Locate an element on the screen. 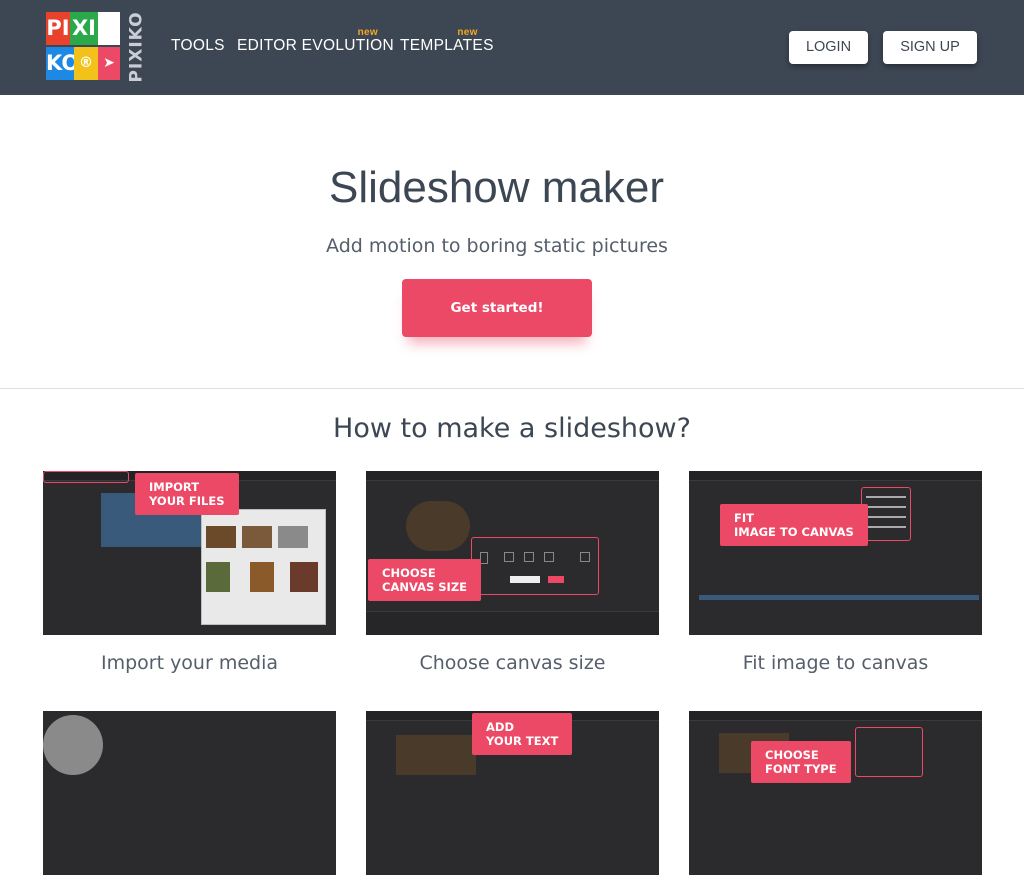 Image resolution: width=1024 pixels, height=875 pixels. font-callout: CHOOSE FONT TYPE is located at coordinates (801, 762).